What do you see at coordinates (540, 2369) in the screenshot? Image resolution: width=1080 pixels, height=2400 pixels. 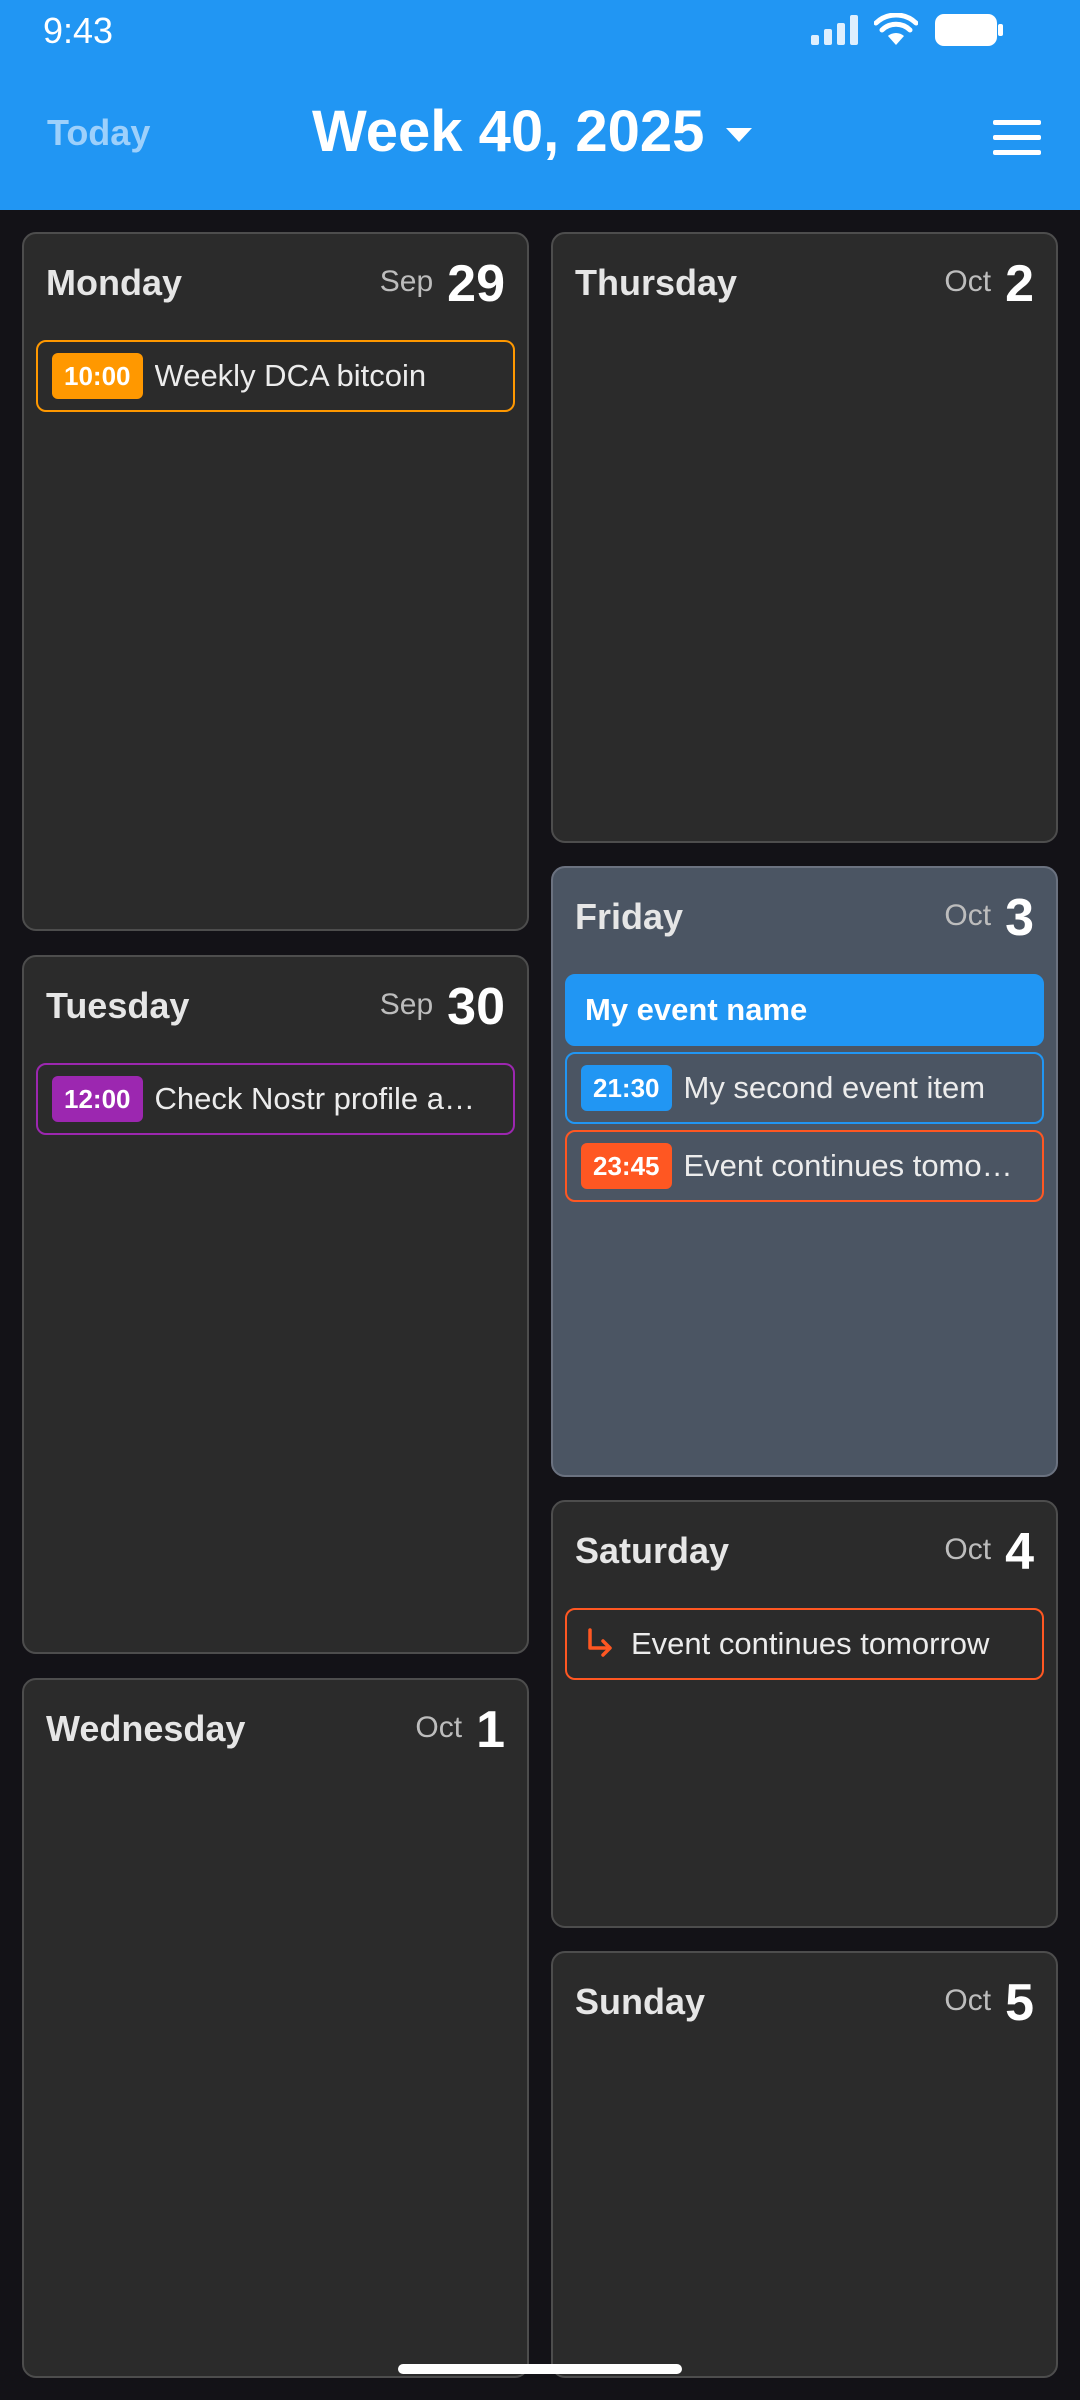 I see `home-indicator` at bounding box center [540, 2369].